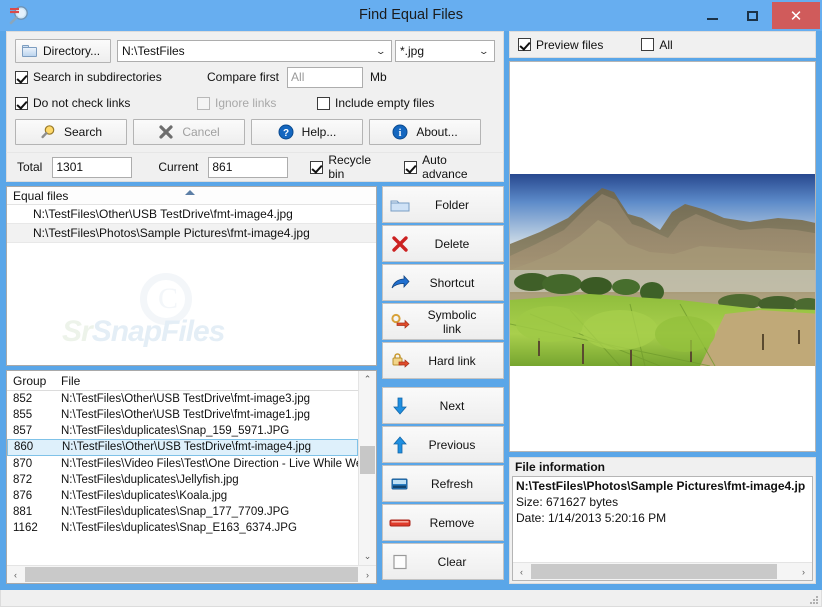 The width and height of the screenshot is (822, 607). Describe the element at coordinates (400, 132) in the screenshot. I see `info-icon: i` at that location.